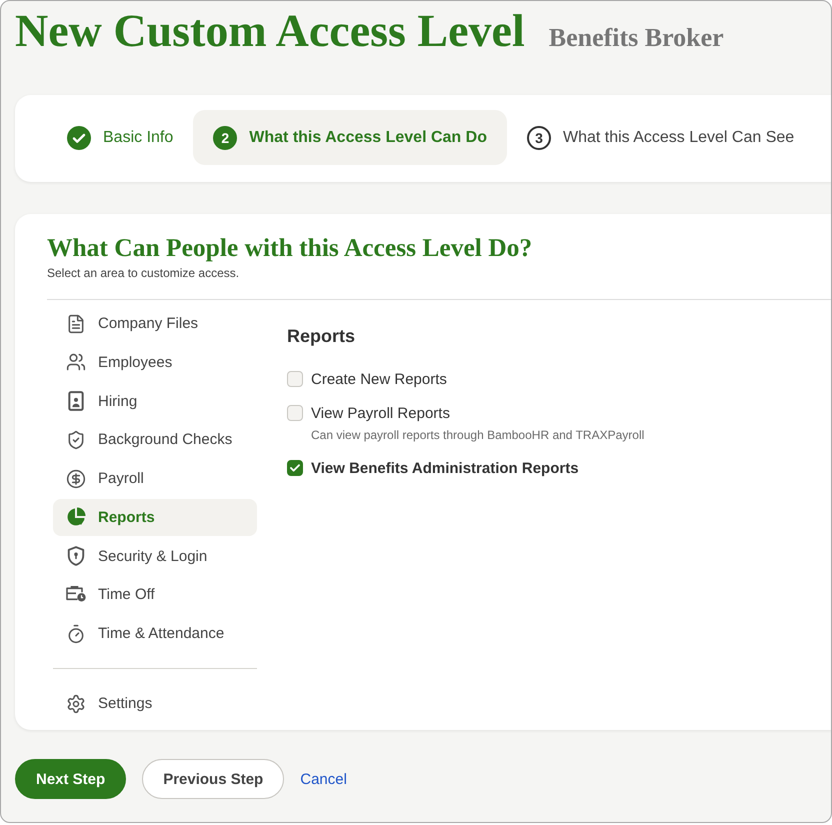  What do you see at coordinates (323, 779) in the screenshot?
I see `cancel-link: Cancel` at bounding box center [323, 779].